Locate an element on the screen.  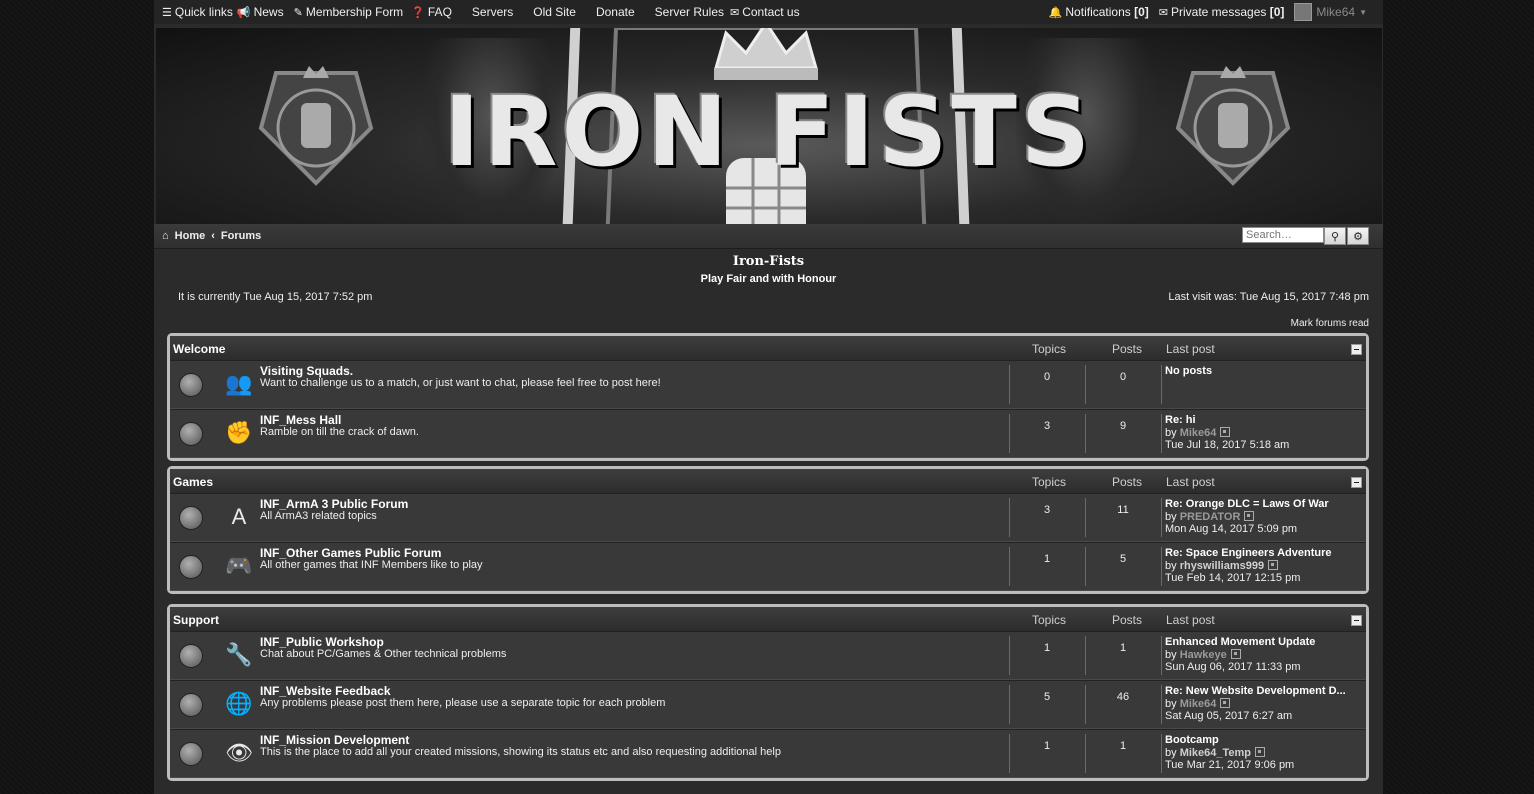
old-site-link: Old Site is located at coordinates (554, 12).